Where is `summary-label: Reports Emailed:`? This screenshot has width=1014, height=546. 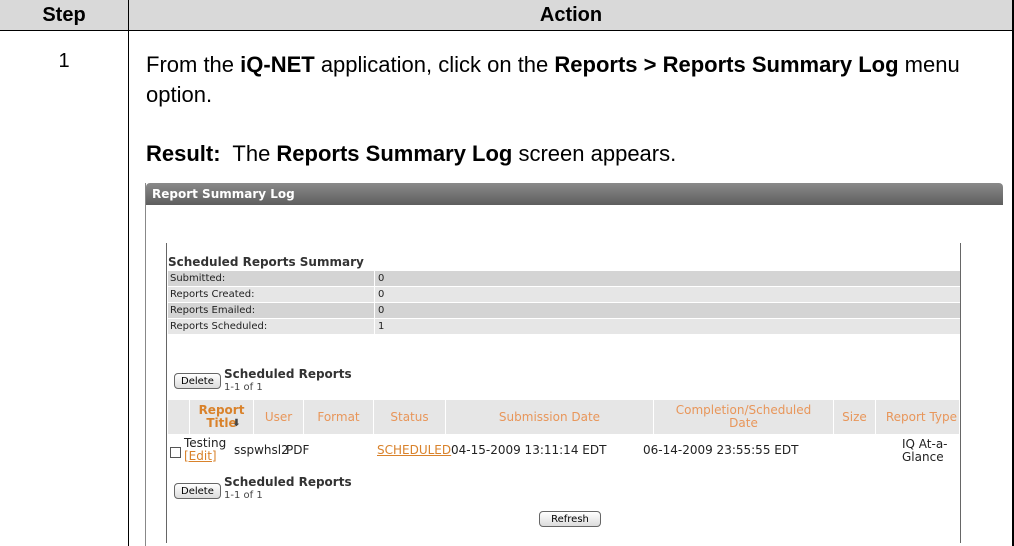 summary-label: Reports Emailed: is located at coordinates (272, 310).